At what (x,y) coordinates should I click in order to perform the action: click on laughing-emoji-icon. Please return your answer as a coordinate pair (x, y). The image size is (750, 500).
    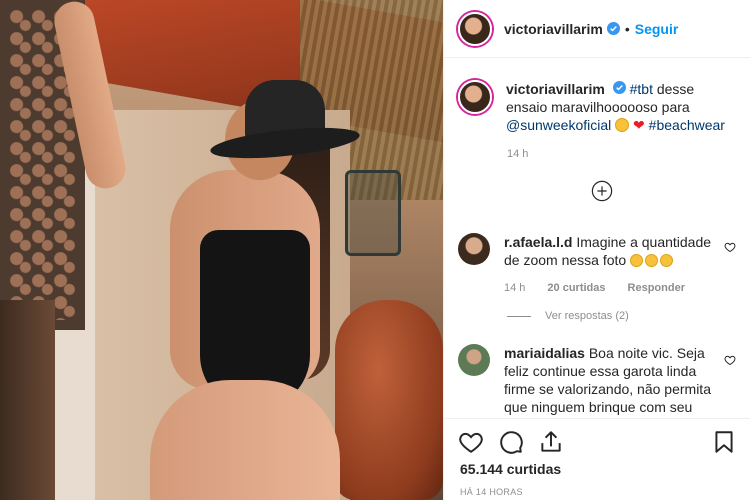
    Looking at the image, I should click on (652, 260).